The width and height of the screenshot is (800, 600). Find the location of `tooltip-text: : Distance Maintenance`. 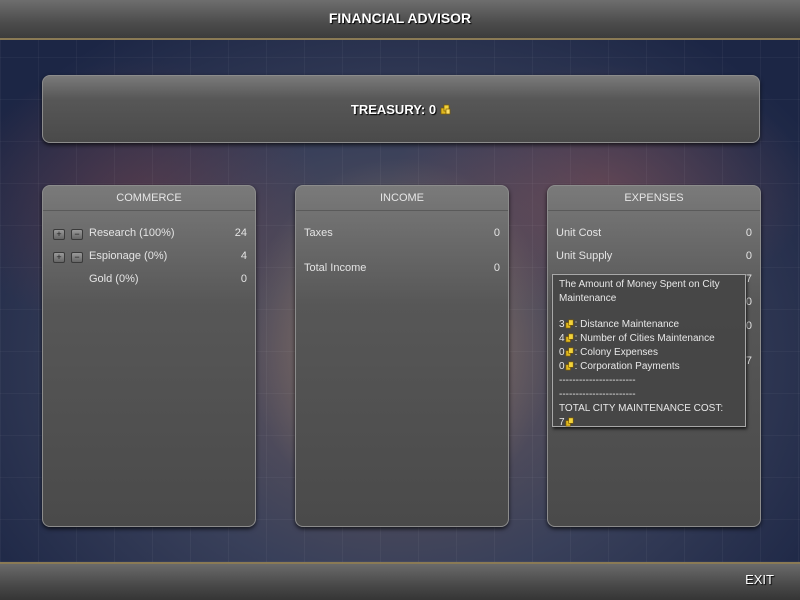

tooltip-text: : Distance Maintenance is located at coordinates (627, 324).